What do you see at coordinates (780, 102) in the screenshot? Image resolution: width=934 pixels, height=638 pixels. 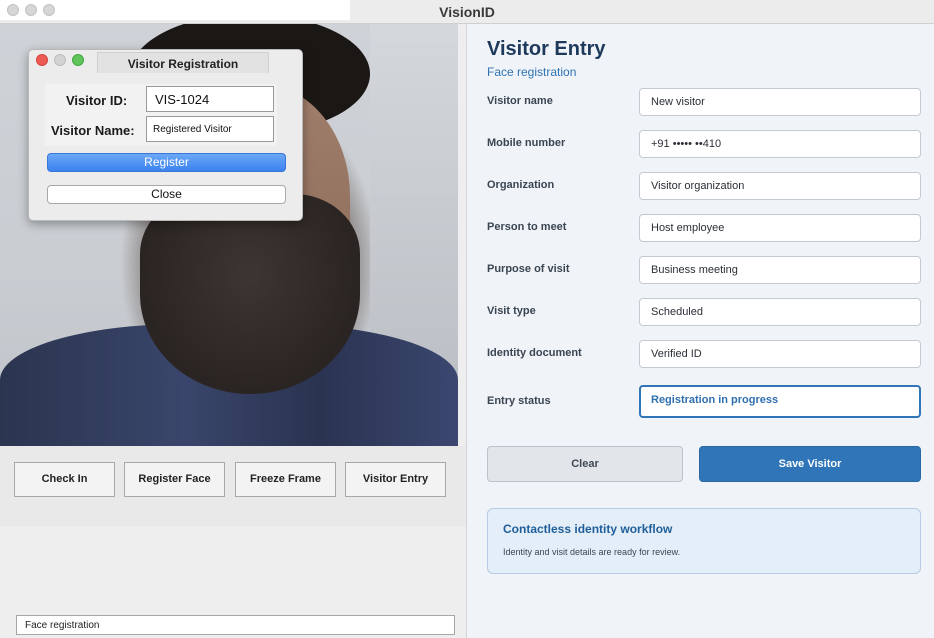 I see `visitor-name-input: New visitor` at bounding box center [780, 102].